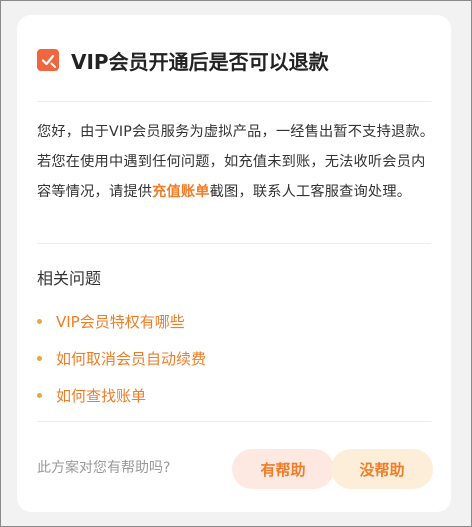 The height and width of the screenshot is (527, 472). What do you see at coordinates (382, 469) in the screenshot?
I see `not-helpful-button: 没帮助` at bounding box center [382, 469].